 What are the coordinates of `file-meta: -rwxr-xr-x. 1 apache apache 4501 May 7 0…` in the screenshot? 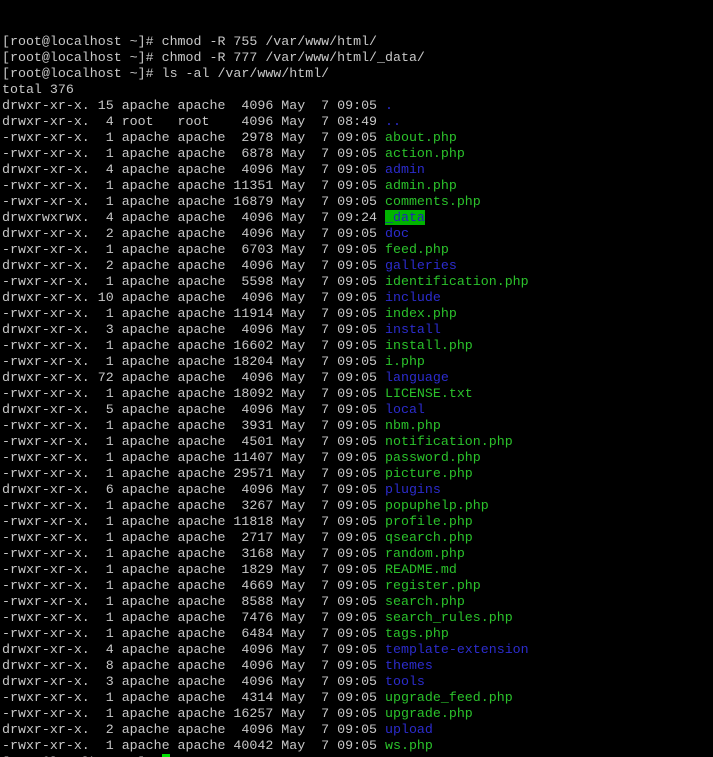 It's located at (194, 441).